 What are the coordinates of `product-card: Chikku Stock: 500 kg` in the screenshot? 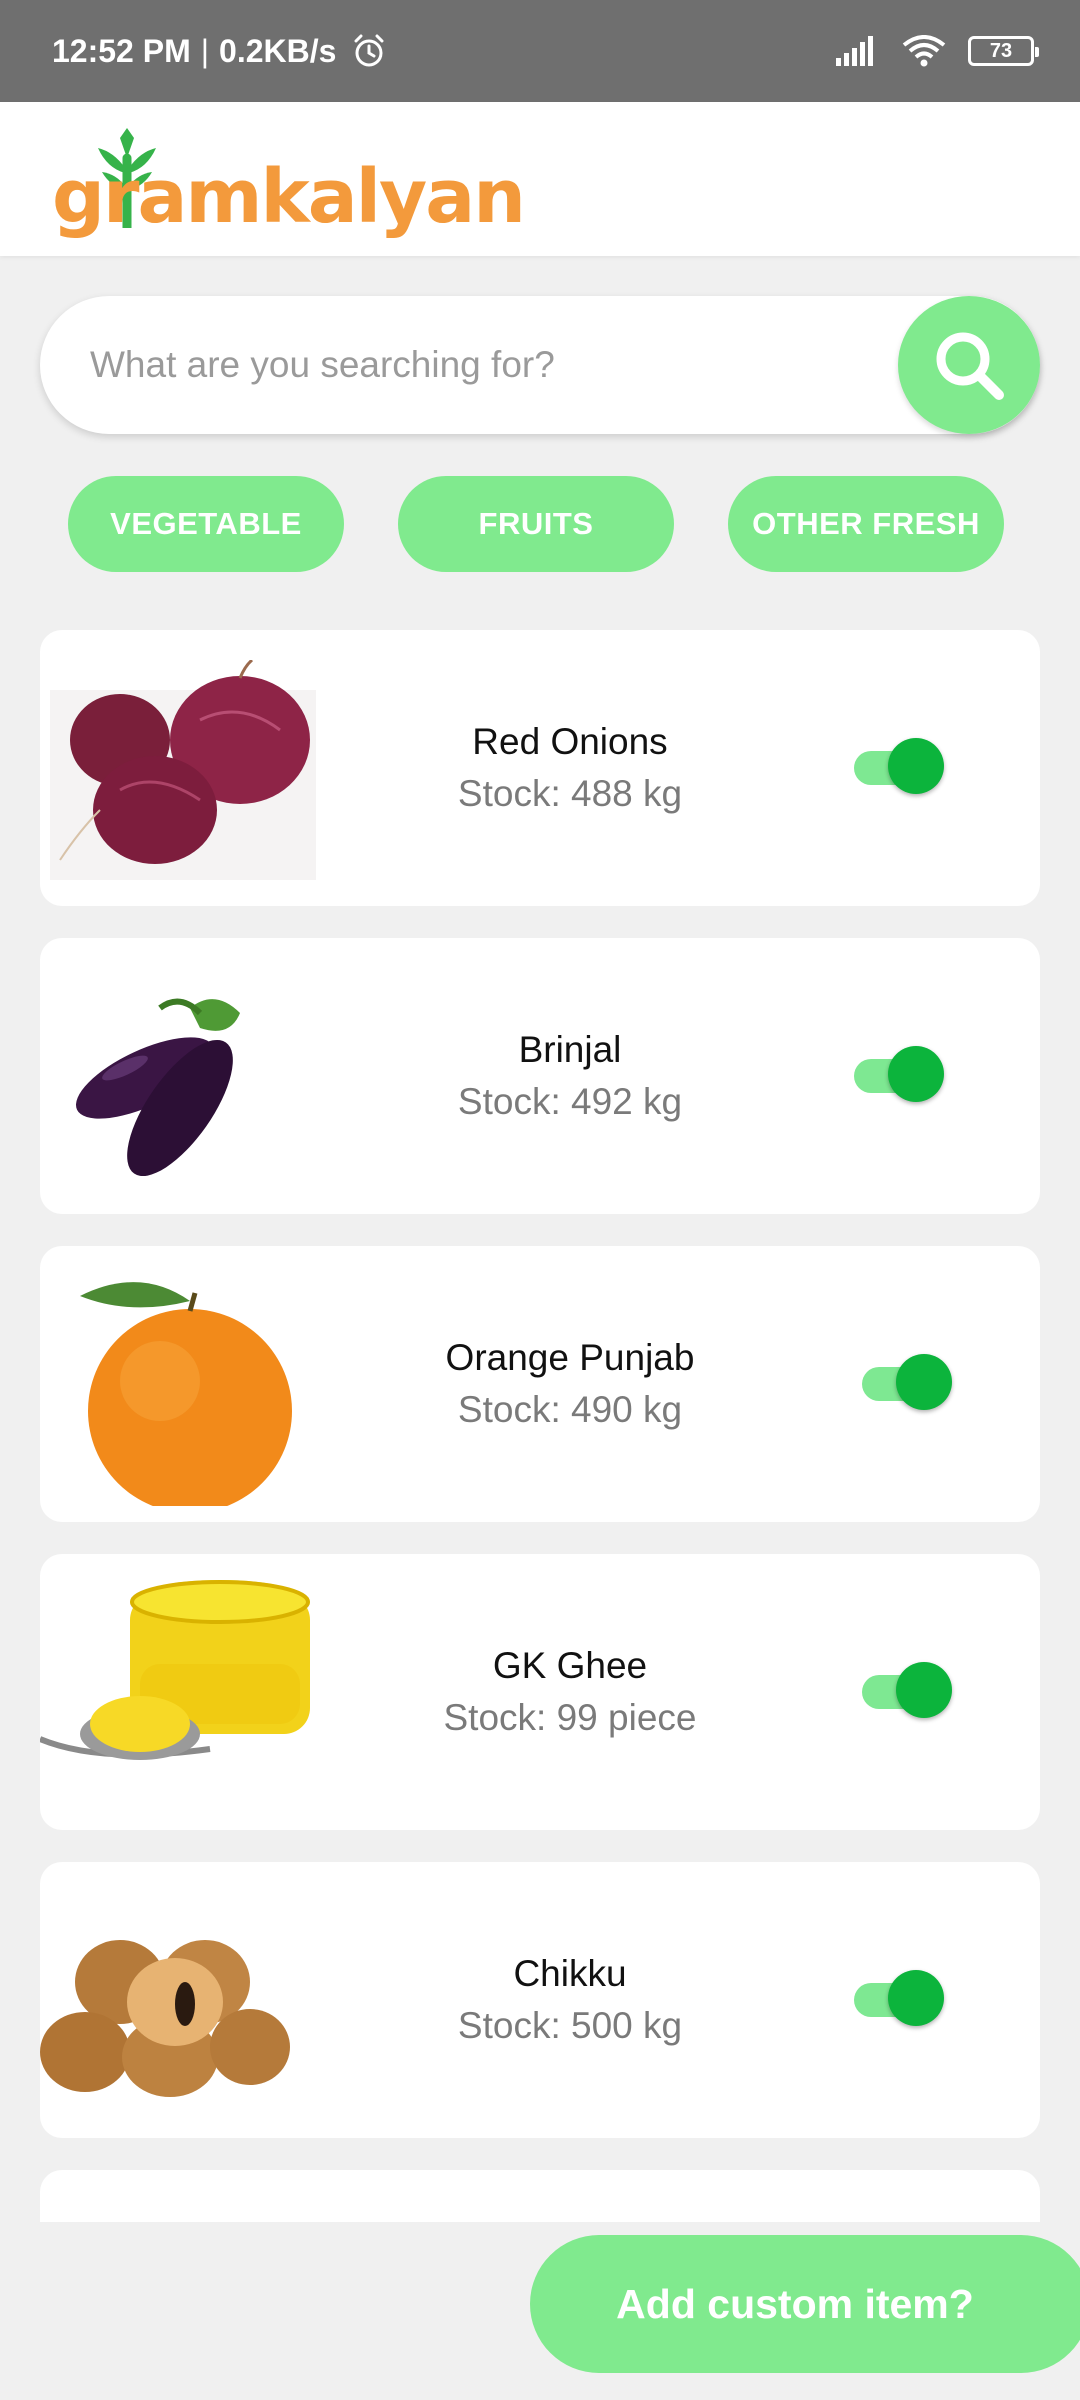 It's located at (540, 2000).